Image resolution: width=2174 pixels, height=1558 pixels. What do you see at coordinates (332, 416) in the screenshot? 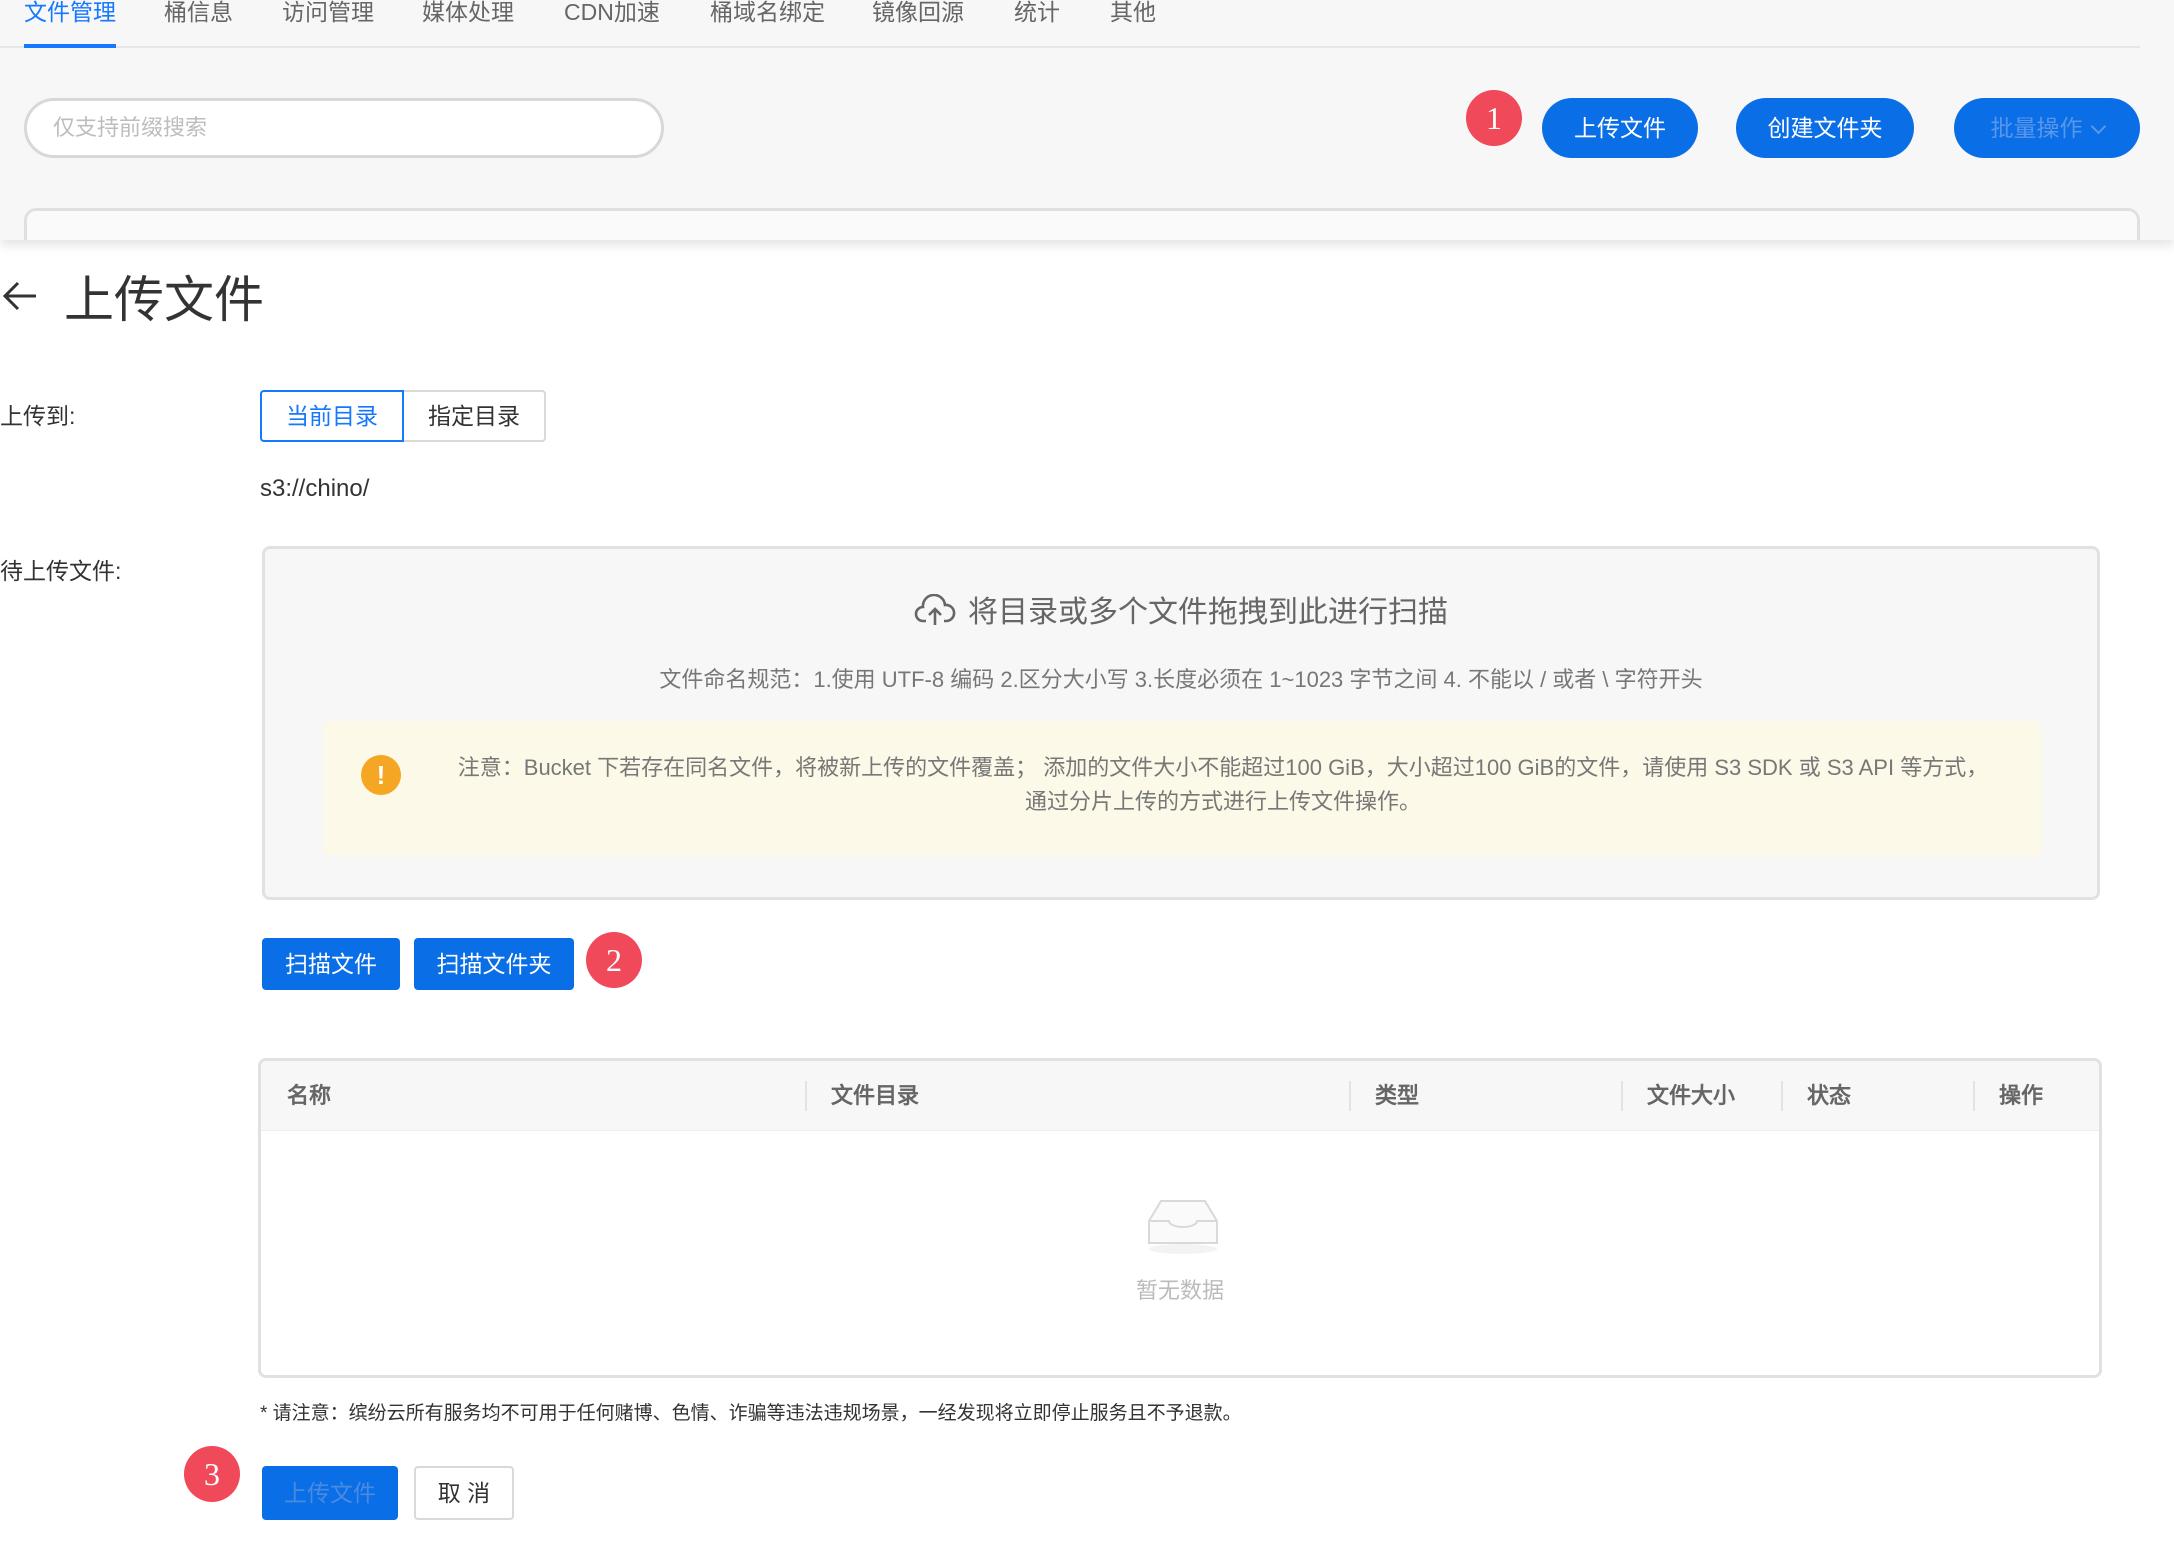
I see `current-directory-option: 当前目录` at bounding box center [332, 416].